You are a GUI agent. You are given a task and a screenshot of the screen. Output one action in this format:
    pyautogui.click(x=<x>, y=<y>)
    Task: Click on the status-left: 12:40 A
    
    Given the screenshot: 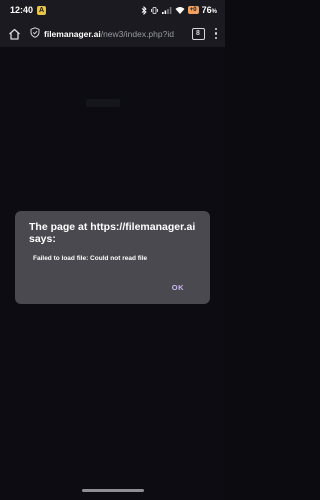 What is the action you would take?
    pyautogui.click(x=28, y=10)
    